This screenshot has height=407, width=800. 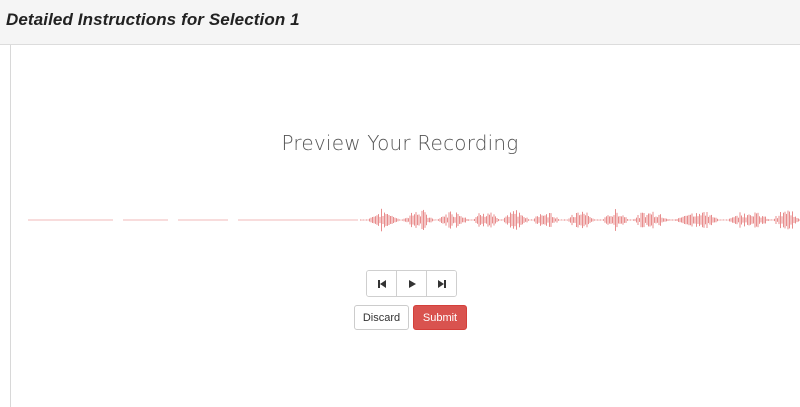 I want to click on skip-forward-button, so click(x=441, y=283).